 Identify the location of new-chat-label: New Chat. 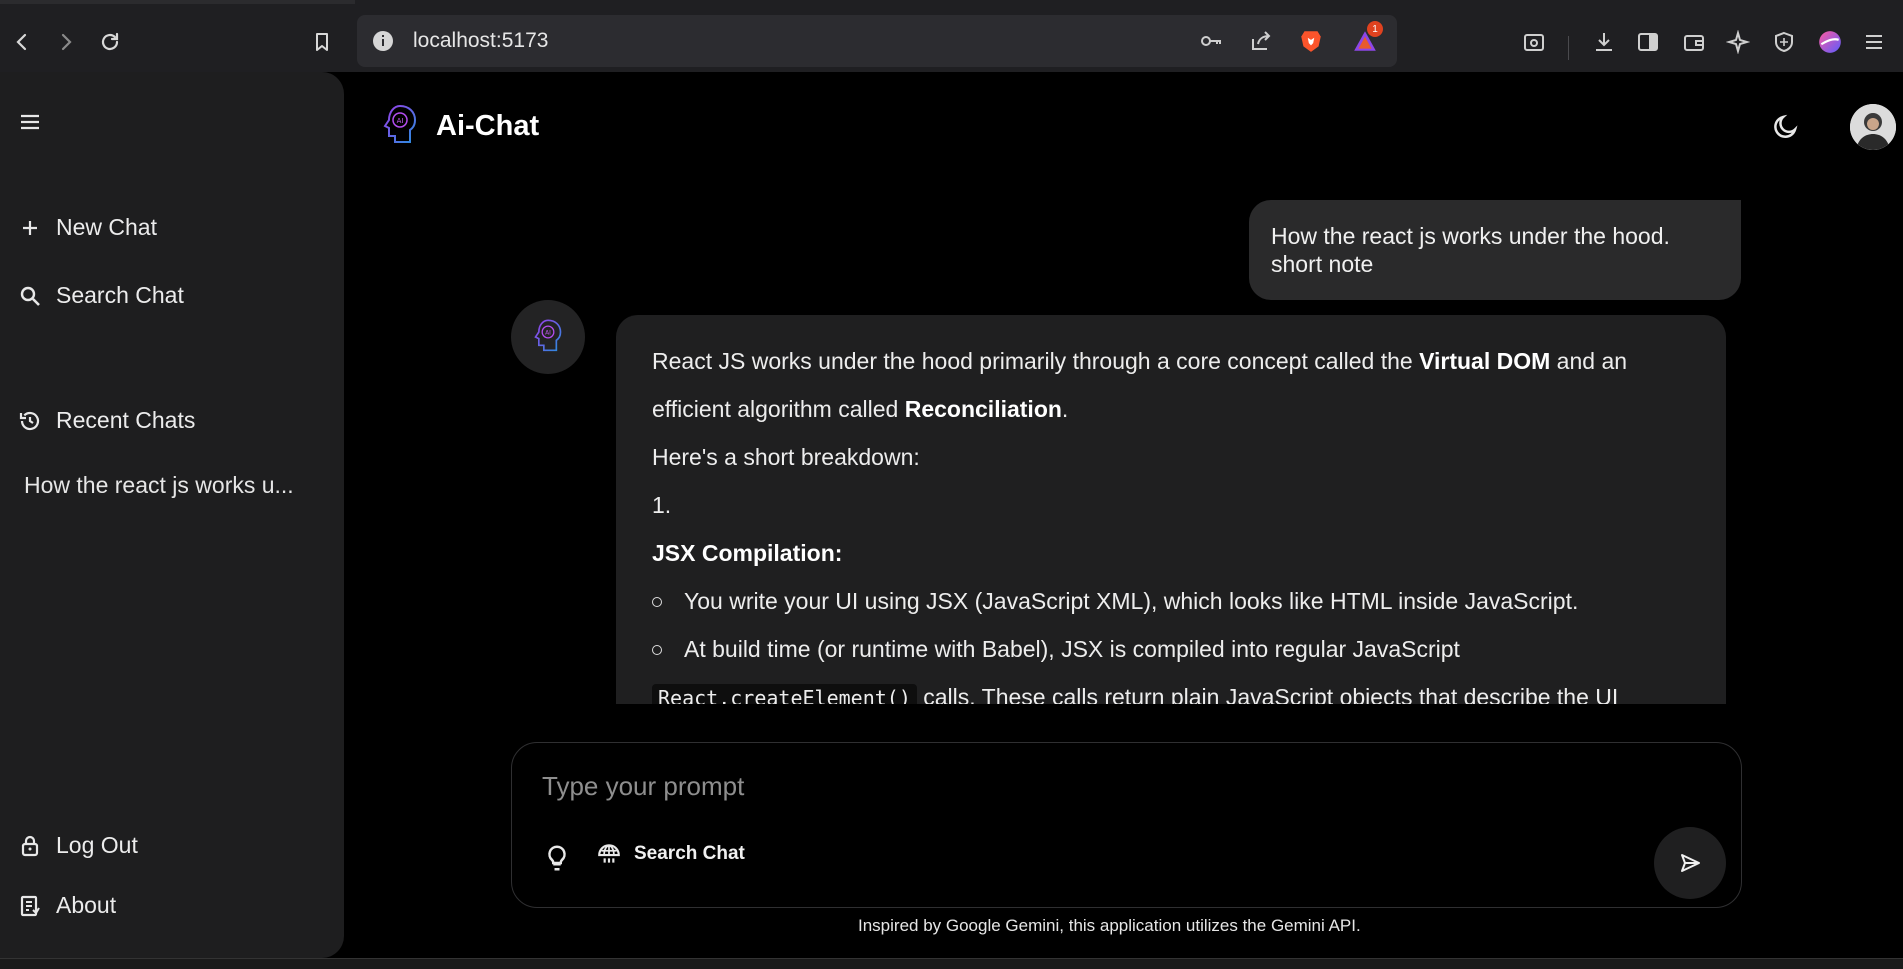
(106, 227).